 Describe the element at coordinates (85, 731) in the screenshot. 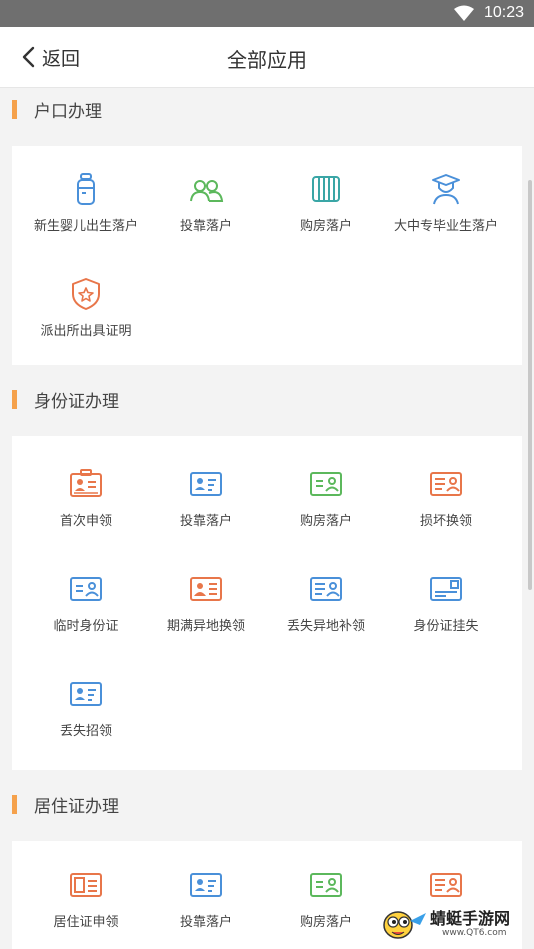

I see `app-item-label: 丢失招领` at that location.